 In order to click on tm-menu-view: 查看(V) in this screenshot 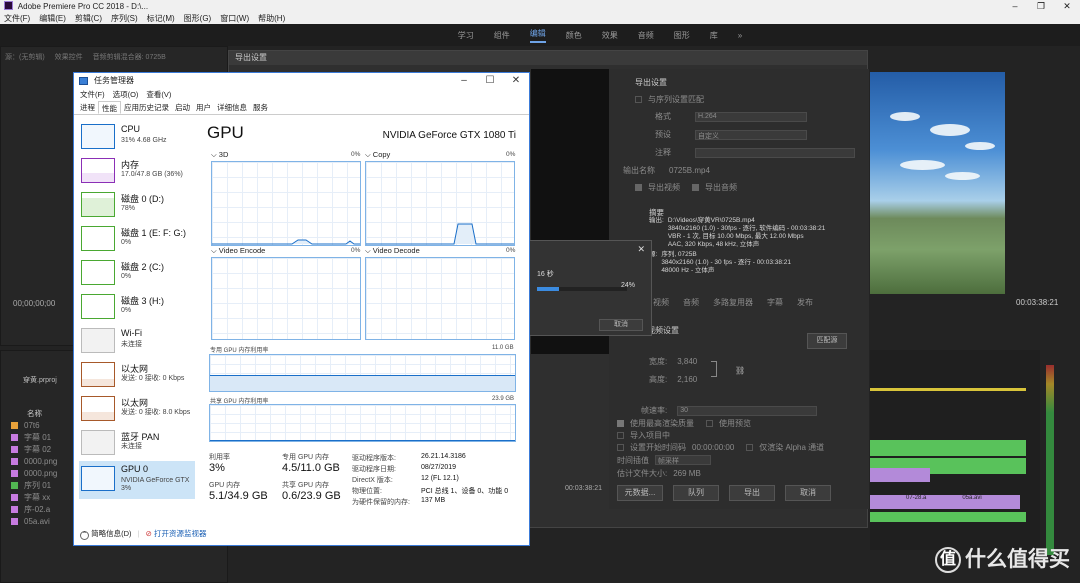, I will do `click(158, 95)`.